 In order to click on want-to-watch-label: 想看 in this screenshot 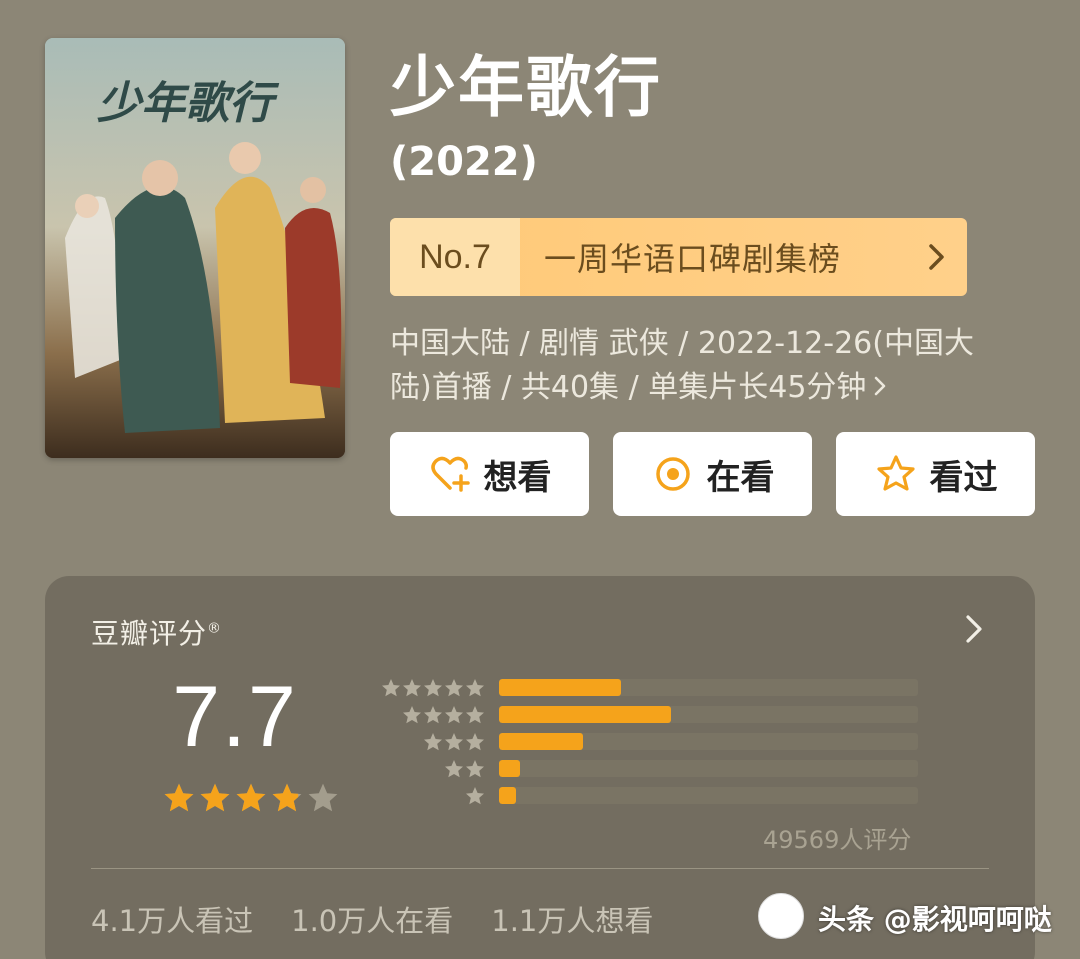, I will do `click(517, 477)`.